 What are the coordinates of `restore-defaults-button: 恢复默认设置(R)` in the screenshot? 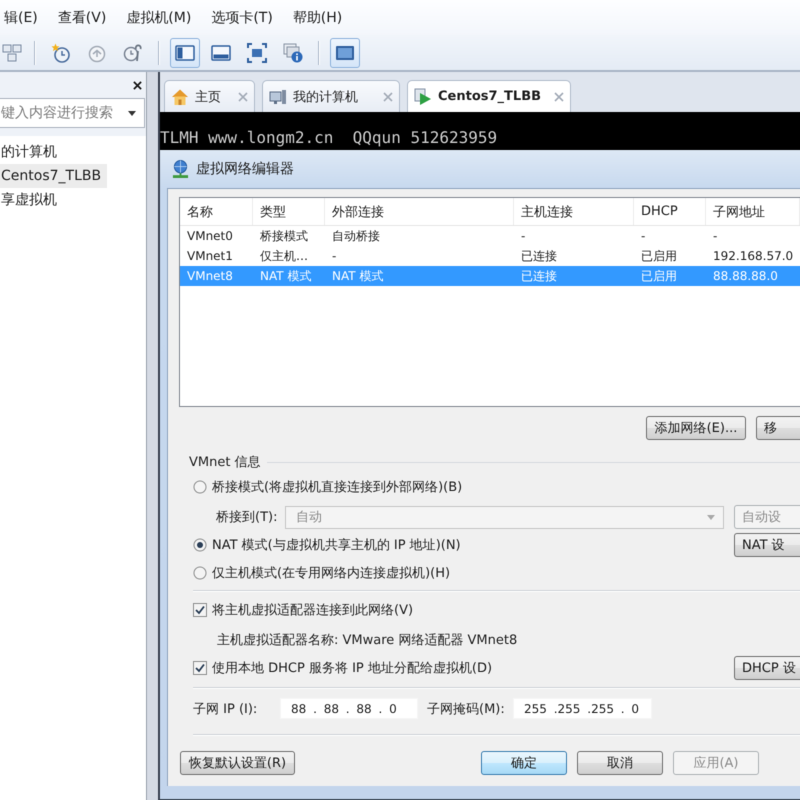 It's located at (237, 763).